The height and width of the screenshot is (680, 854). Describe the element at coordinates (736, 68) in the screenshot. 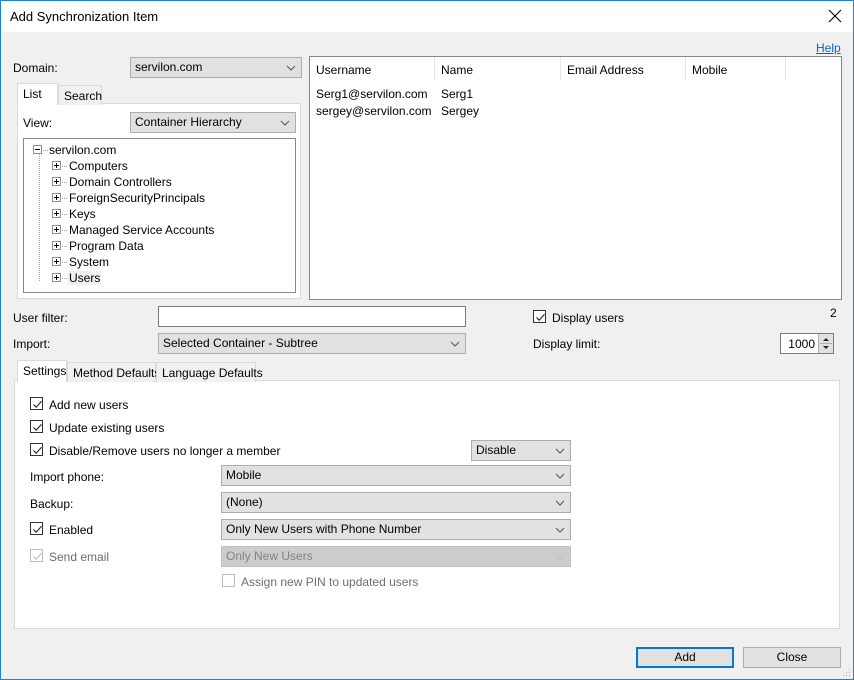

I see `column-header: Mobile` at that location.